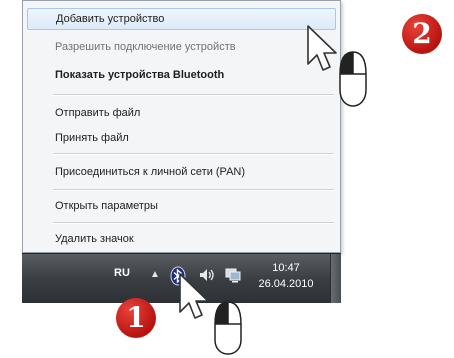 Image resolution: width=454 pixels, height=358 pixels. Describe the element at coordinates (286, 284) in the screenshot. I see `clock-date: 26.04.2010` at that location.